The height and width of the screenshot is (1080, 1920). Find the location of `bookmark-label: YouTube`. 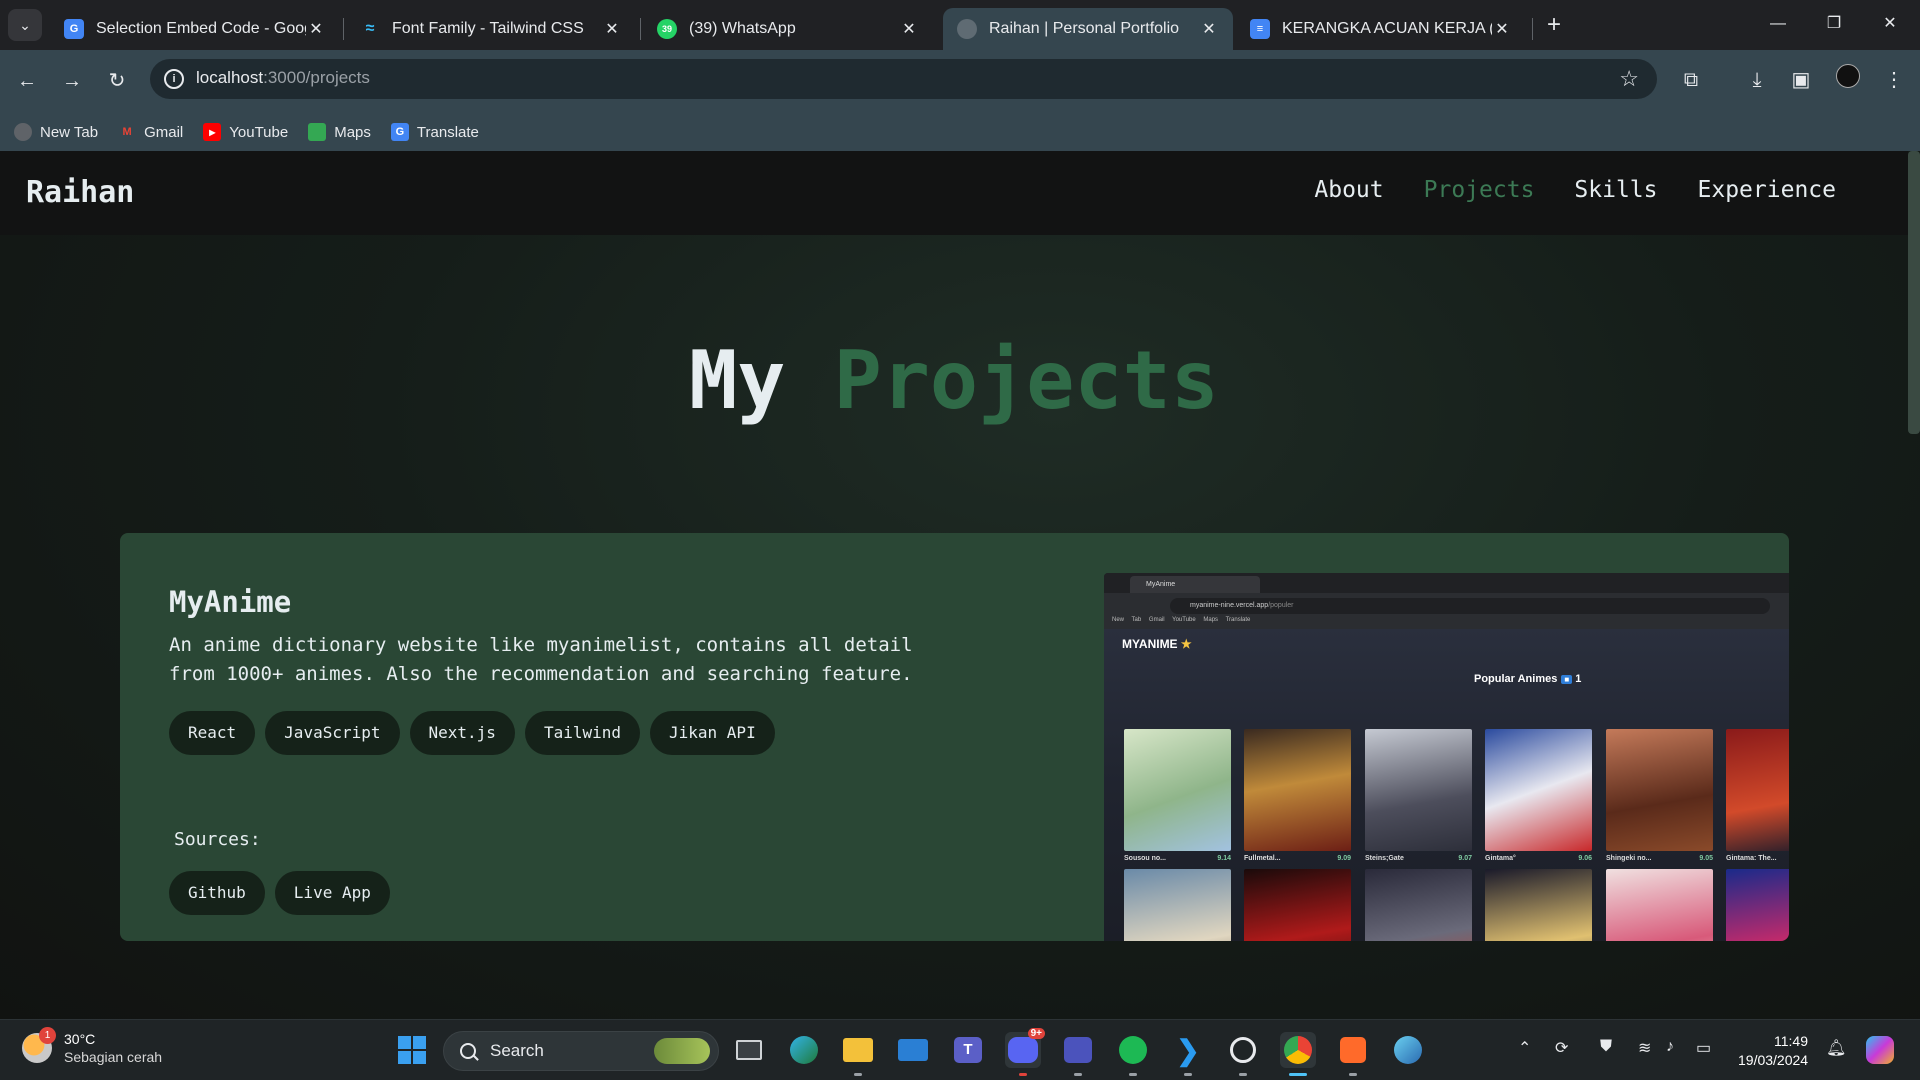

bookmark-label: YouTube is located at coordinates (259, 132).